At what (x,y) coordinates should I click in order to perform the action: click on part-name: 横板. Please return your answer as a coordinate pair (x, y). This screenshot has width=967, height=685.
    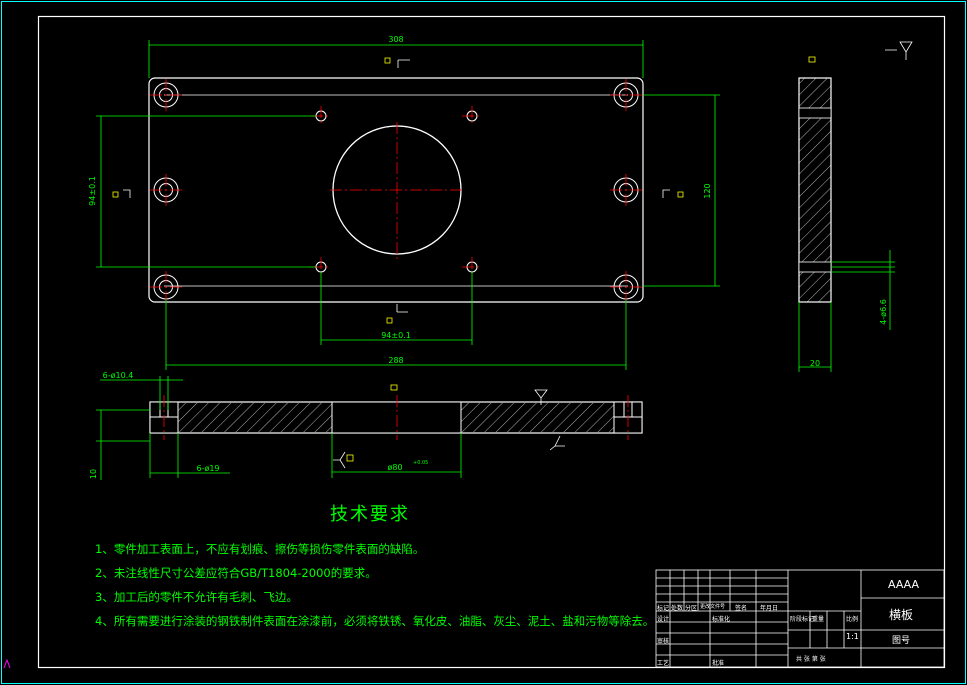
    Looking at the image, I should click on (901, 615).